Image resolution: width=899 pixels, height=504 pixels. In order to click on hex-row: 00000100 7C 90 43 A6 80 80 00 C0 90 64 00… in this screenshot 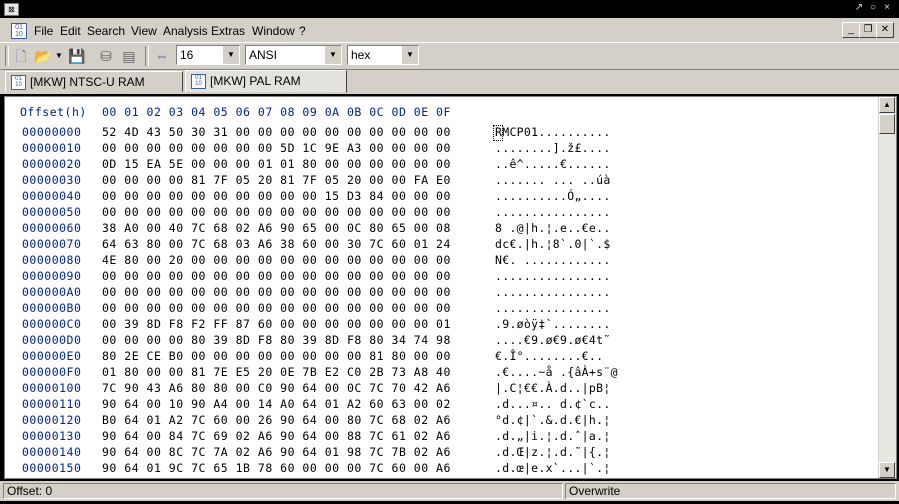, I will do `click(441, 389)`.